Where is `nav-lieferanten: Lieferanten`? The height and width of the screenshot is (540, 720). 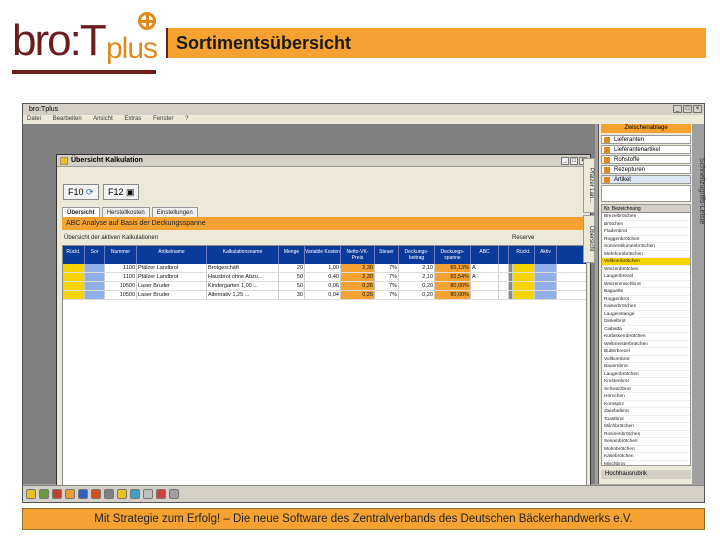 nav-lieferanten: Lieferanten is located at coordinates (646, 139).